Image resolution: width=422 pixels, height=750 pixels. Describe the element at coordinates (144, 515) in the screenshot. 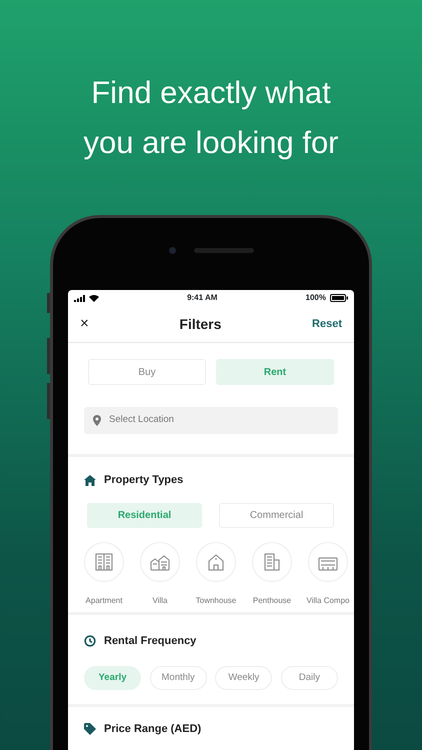

I see `category-tab: Residential` at that location.